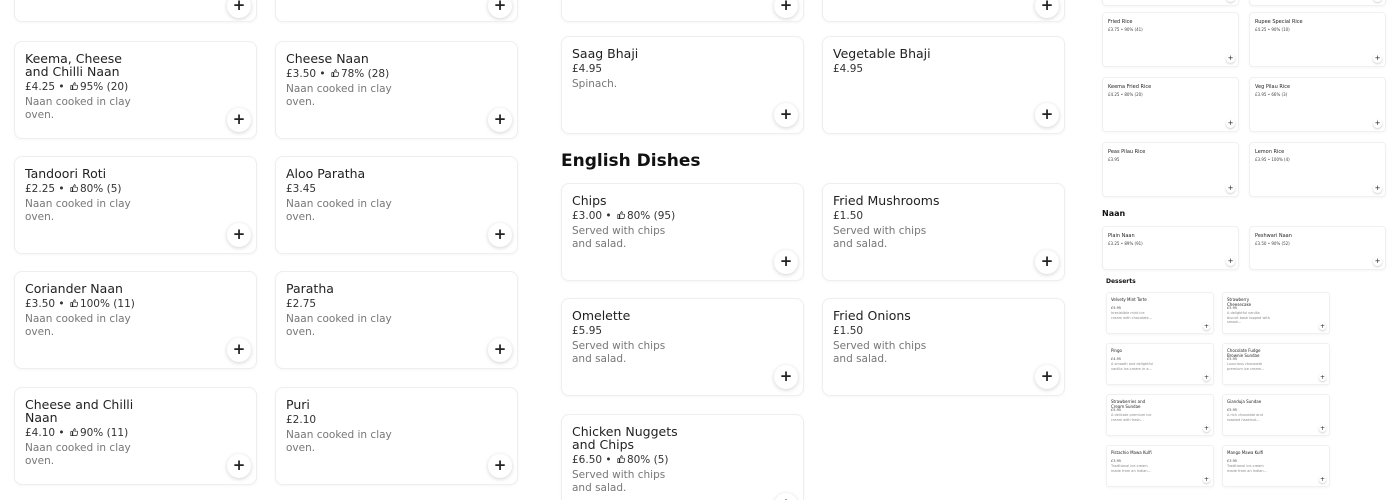 The height and width of the screenshot is (500, 1400). What do you see at coordinates (100, 189) in the screenshot?
I see `item-rating: 80% (5)` at bounding box center [100, 189].